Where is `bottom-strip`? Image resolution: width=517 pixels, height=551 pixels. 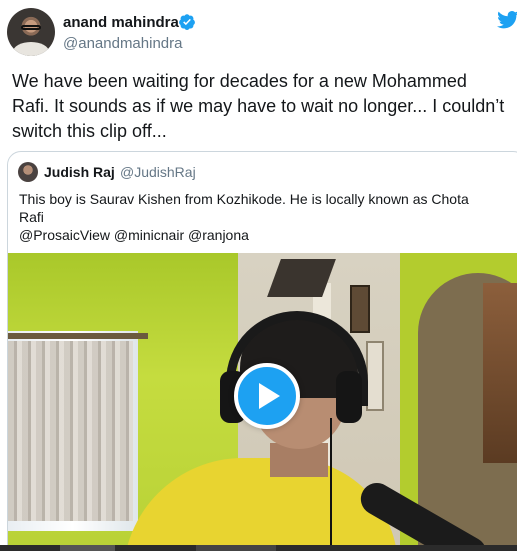 bottom-strip is located at coordinates (258, 548).